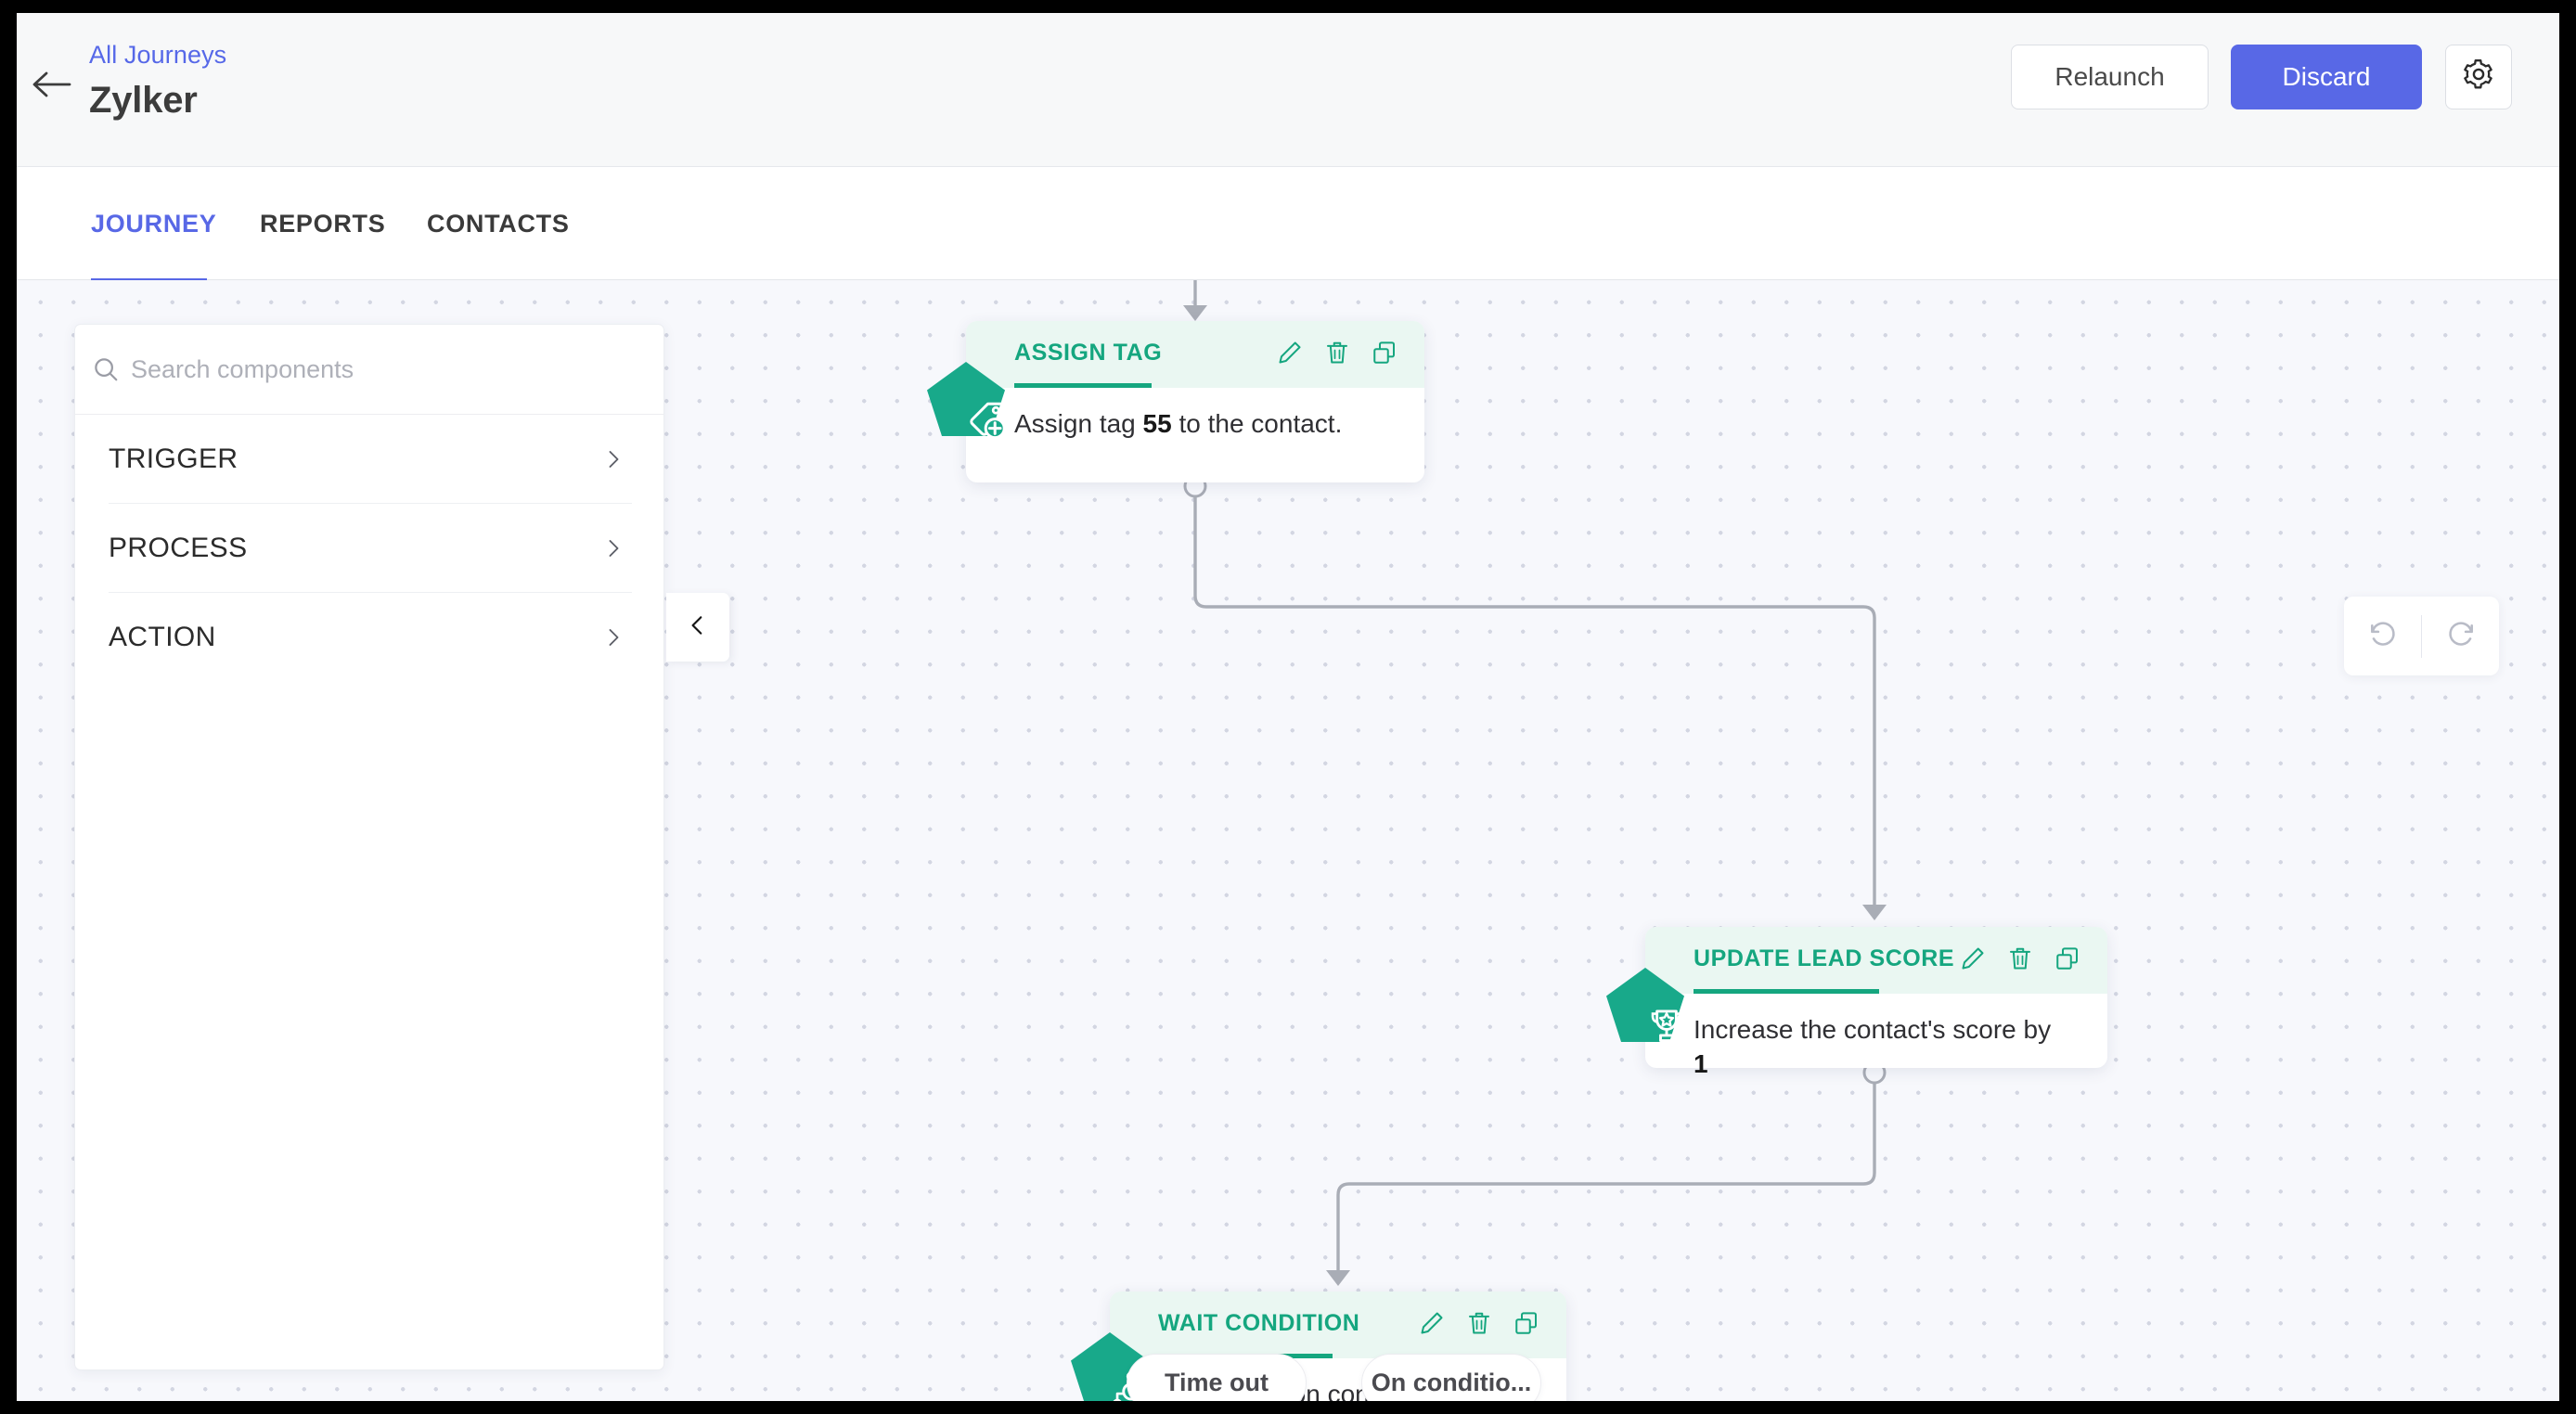 The height and width of the screenshot is (1414, 2576). Describe the element at coordinates (369, 548) in the screenshot. I see `sidebar-item-process: PROCESS` at that location.